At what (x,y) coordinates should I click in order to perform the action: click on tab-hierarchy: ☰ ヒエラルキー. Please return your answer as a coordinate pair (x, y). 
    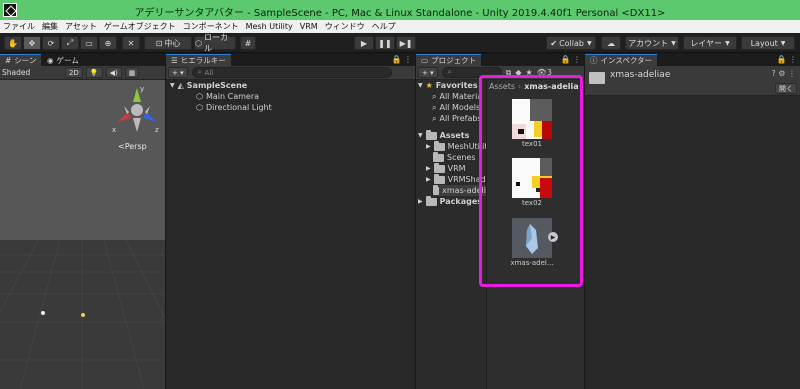
    Looking at the image, I should click on (198, 60).